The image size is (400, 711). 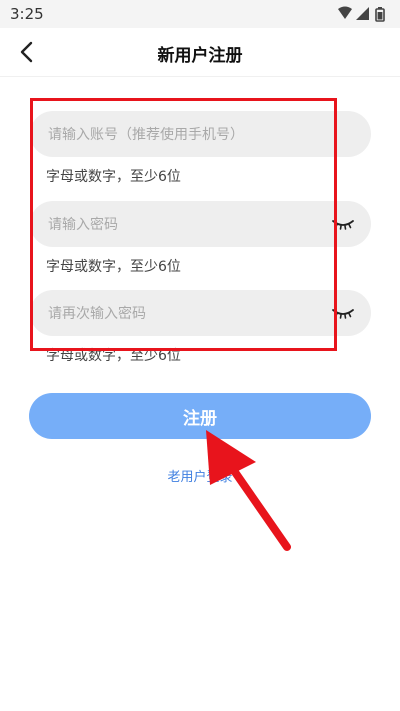 What do you see at coordinates (345, 12) in the screenshot?
I see `wifi-icon` at bounding box center [345, 12].